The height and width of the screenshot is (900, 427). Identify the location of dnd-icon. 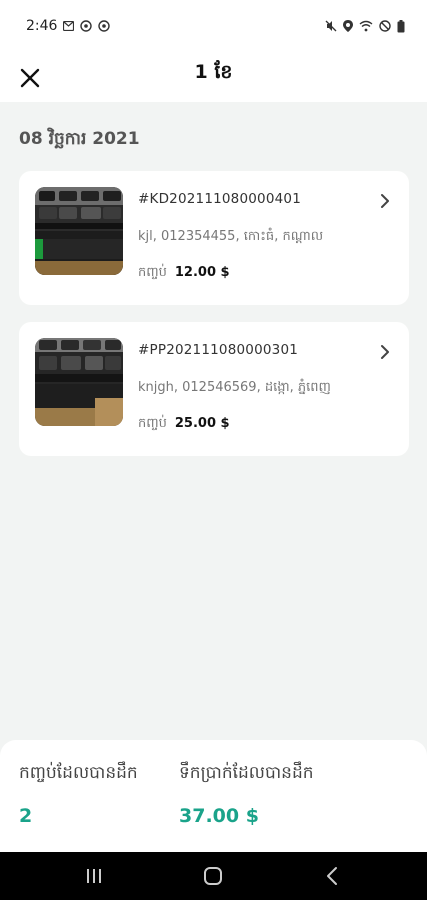
(385, 26).